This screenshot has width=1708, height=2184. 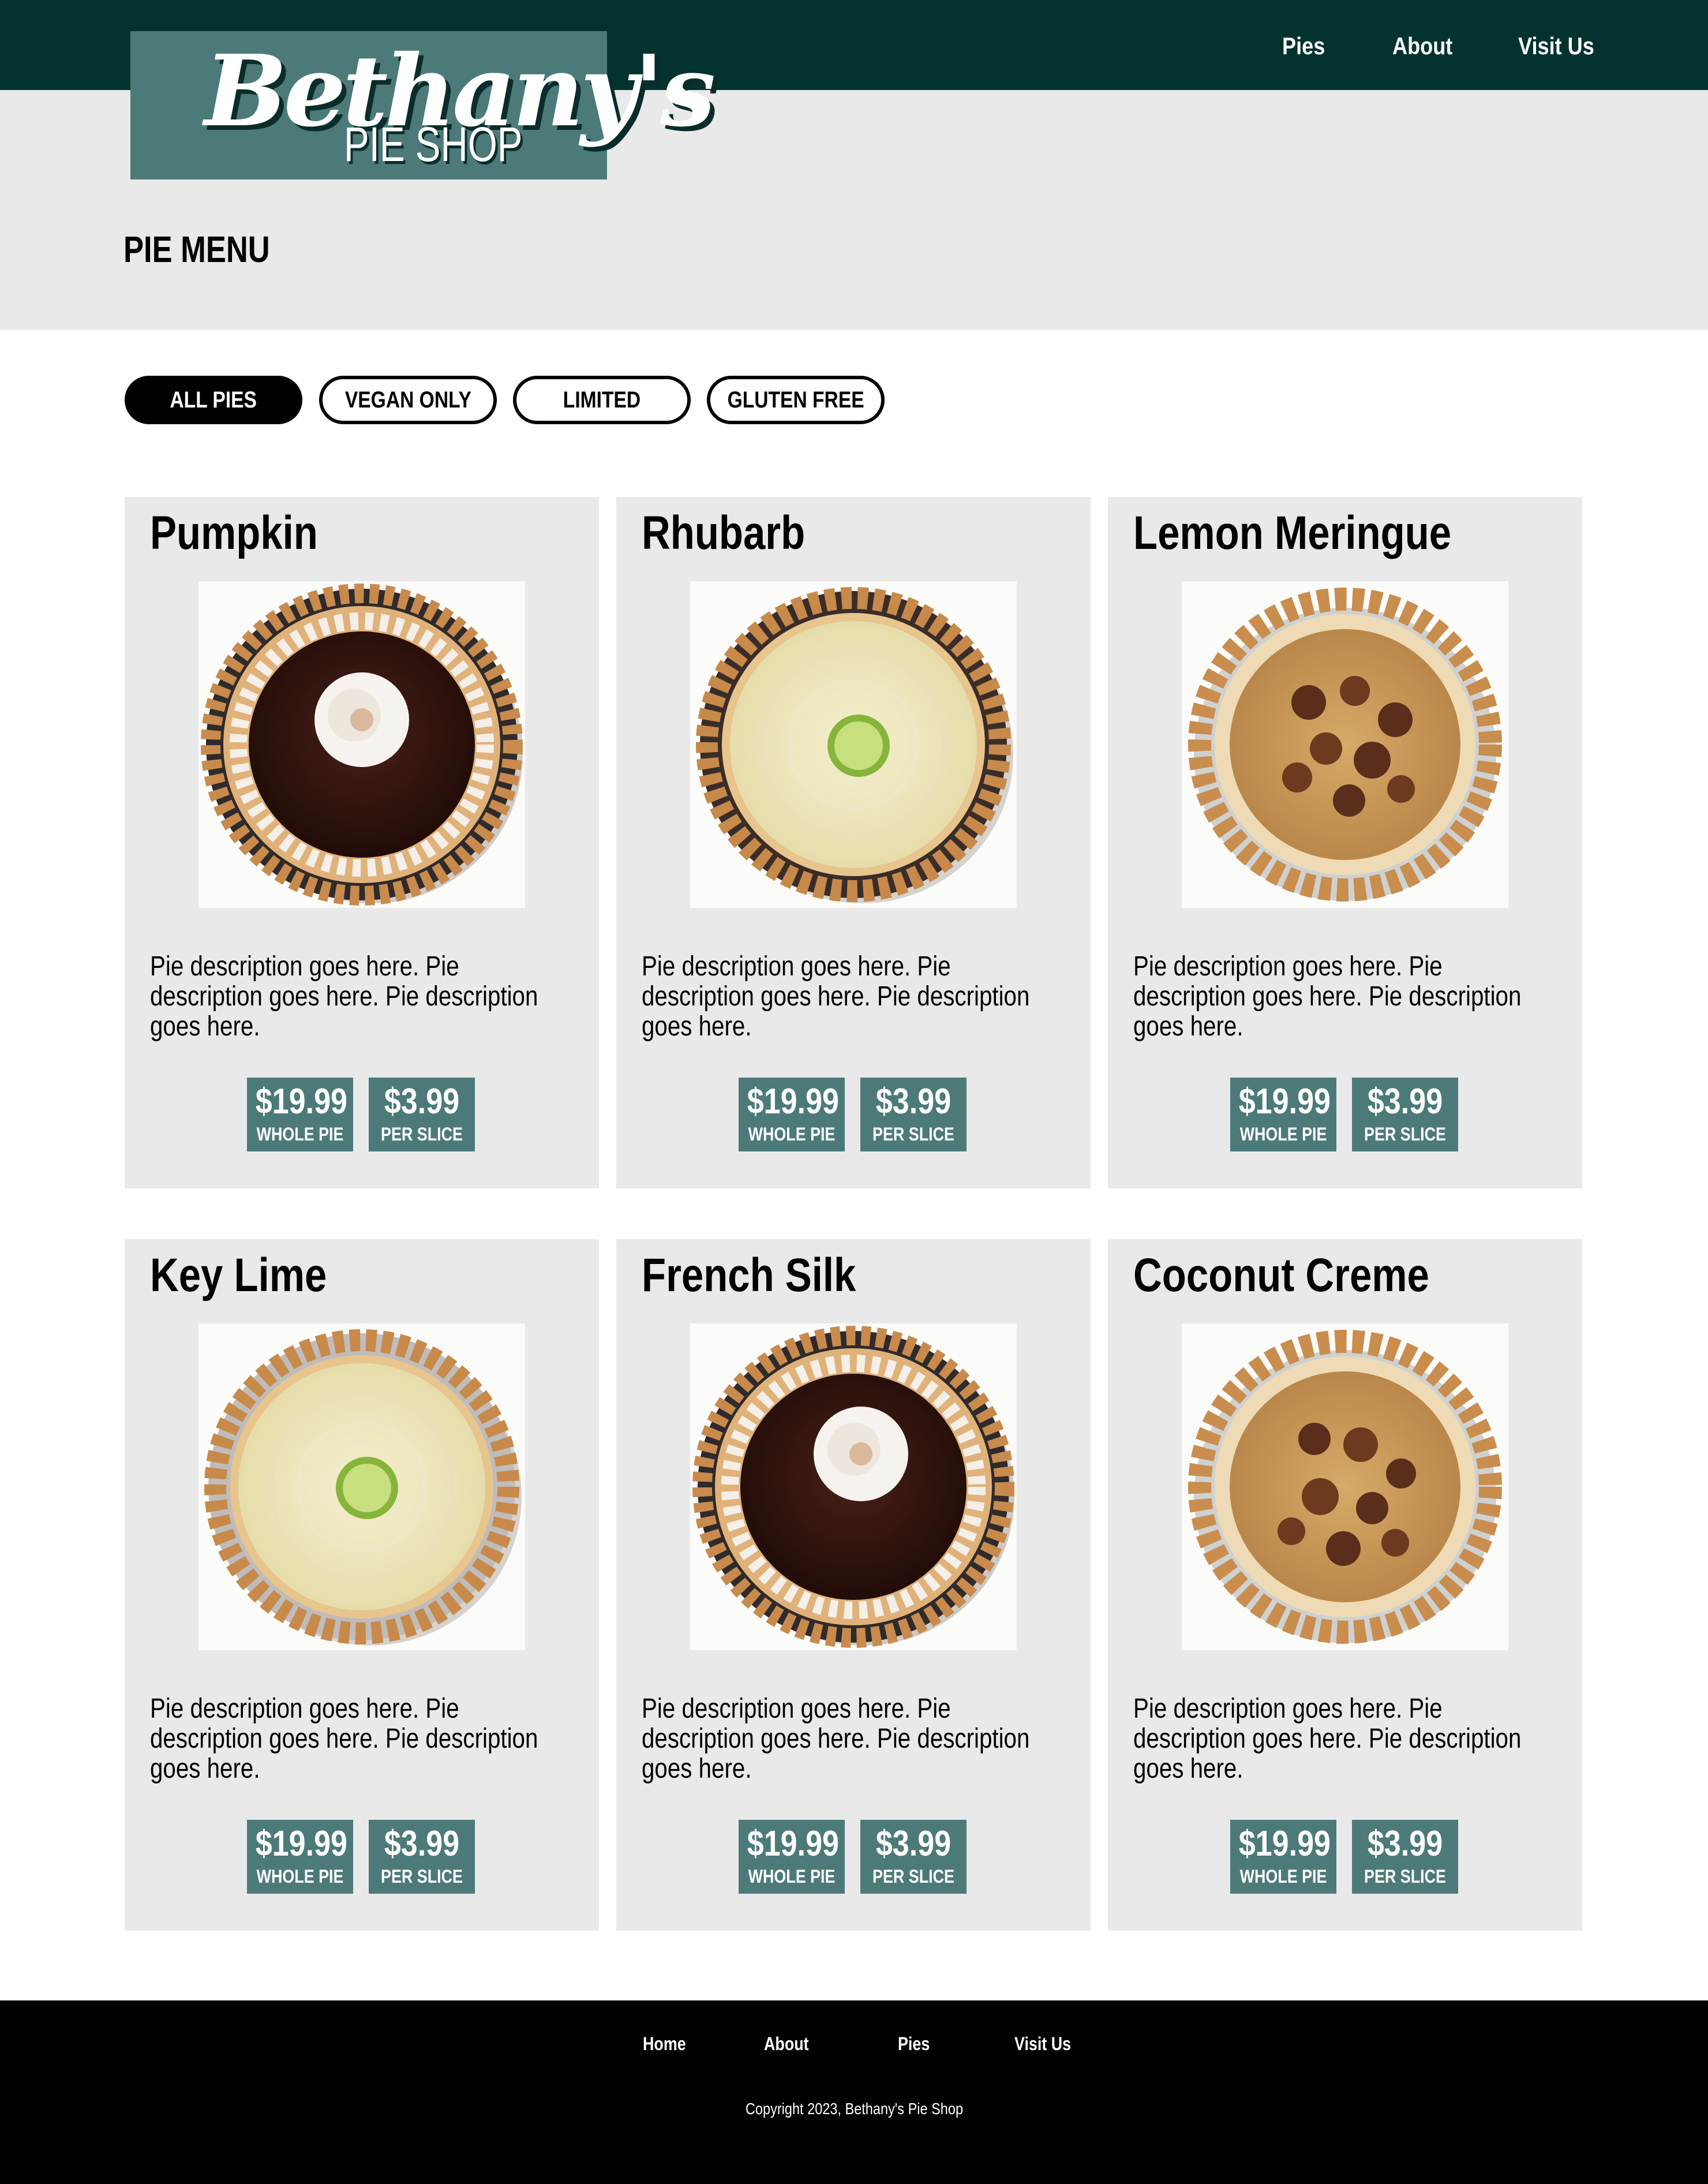 What do you see at coordinates (1556, 46) in the screenshot?
I see `nav-visit-us: Visit Us` at bounding box center [1556, 46].